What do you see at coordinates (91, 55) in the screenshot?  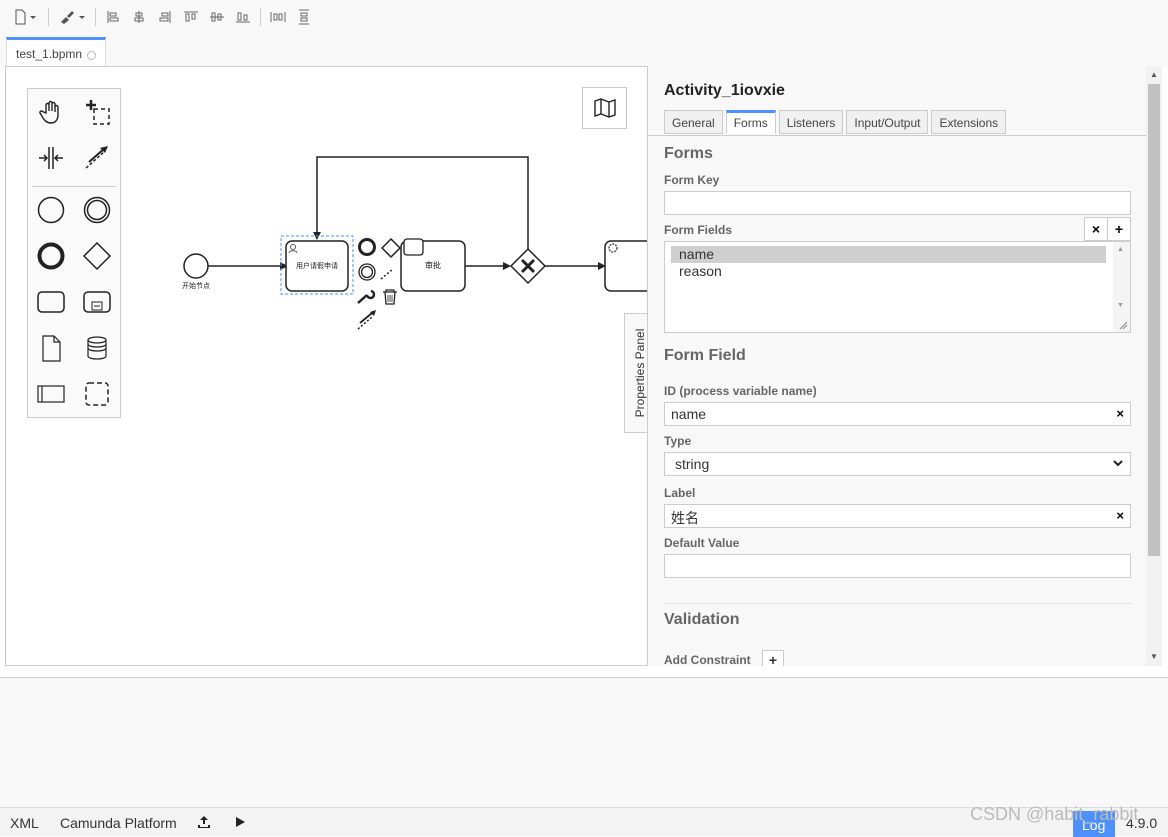 I see `close-tab-icon` at bounding box center [91, 55].